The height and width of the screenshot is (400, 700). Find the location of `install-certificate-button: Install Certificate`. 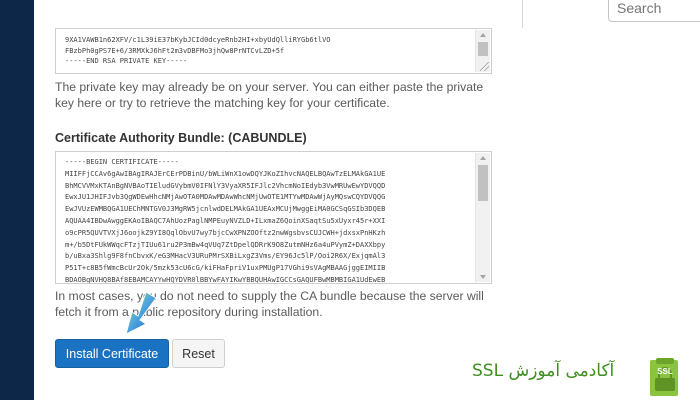

install-certificate-button: Install Certificate is located at coordinates (112, 353).